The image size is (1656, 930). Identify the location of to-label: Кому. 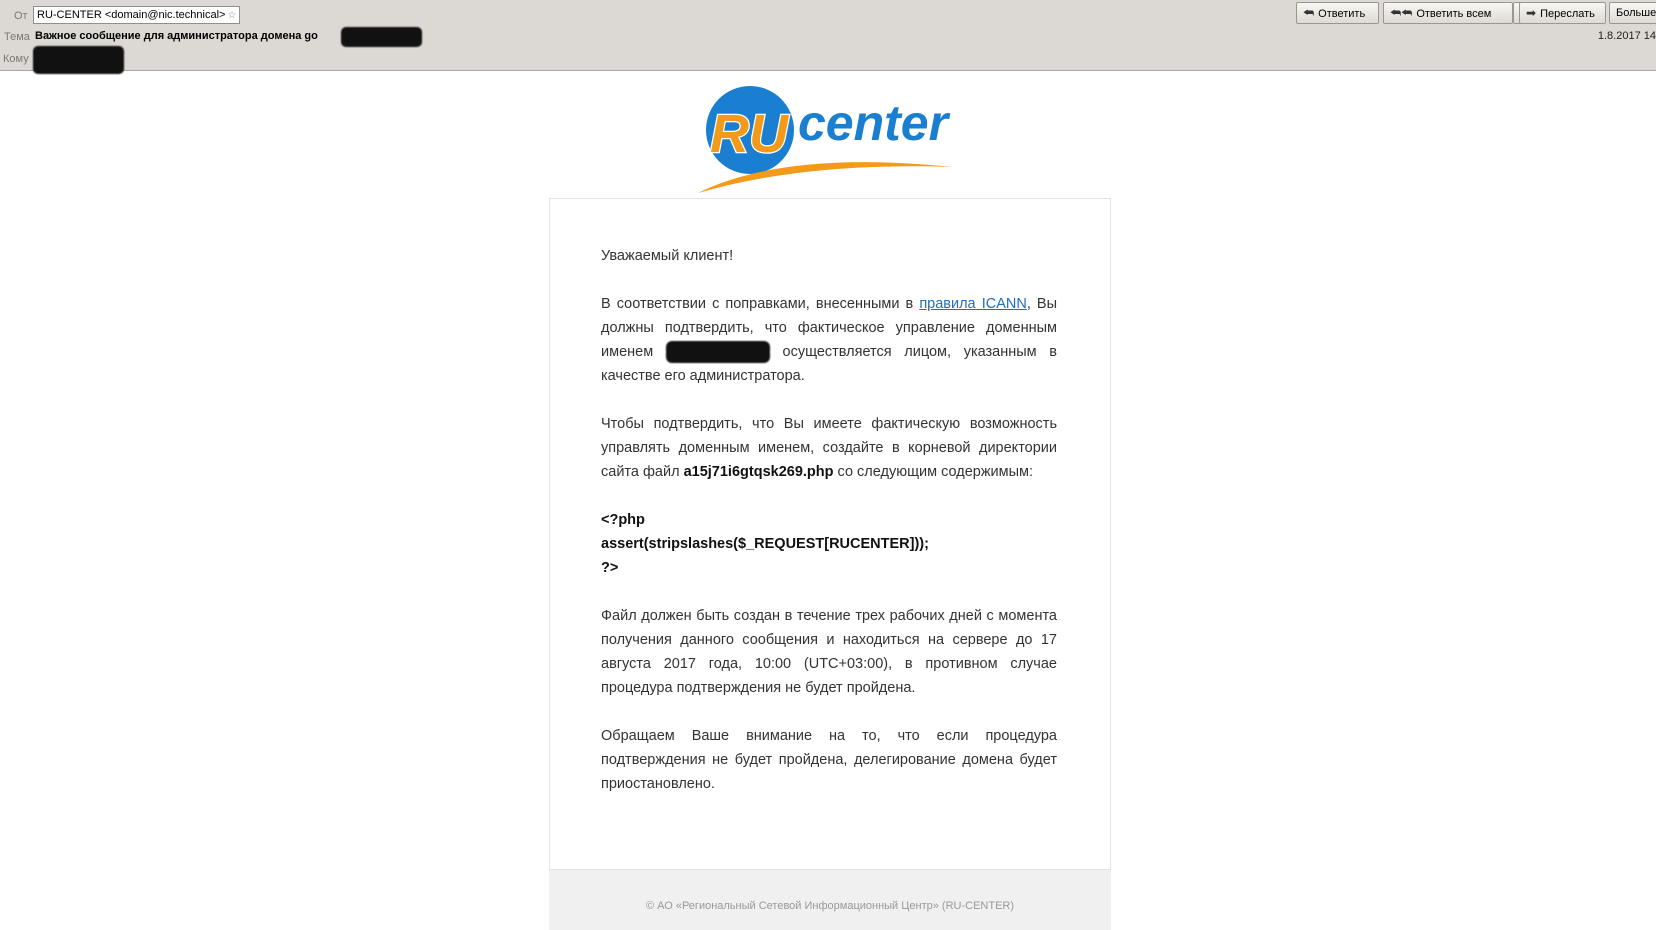
(16, 59).